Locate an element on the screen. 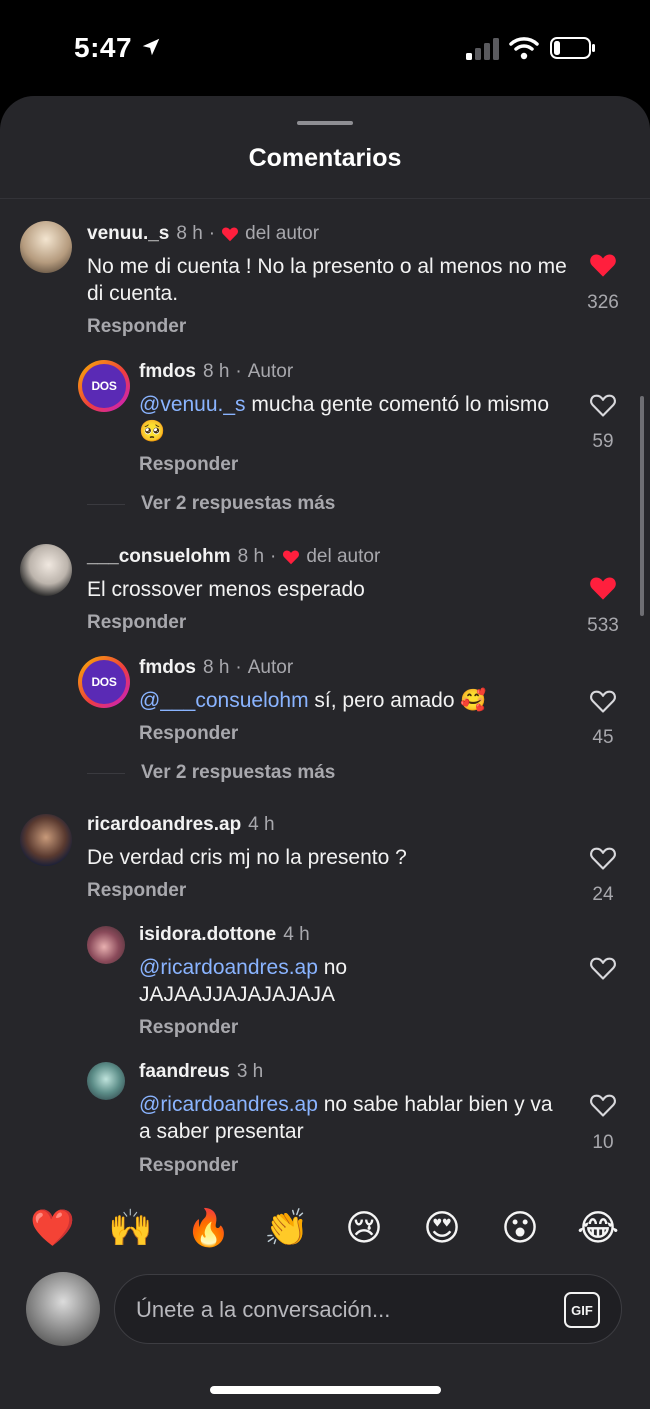  reply-text-body: sí, pero amado 🥰 is located at coordinates (397, 700).